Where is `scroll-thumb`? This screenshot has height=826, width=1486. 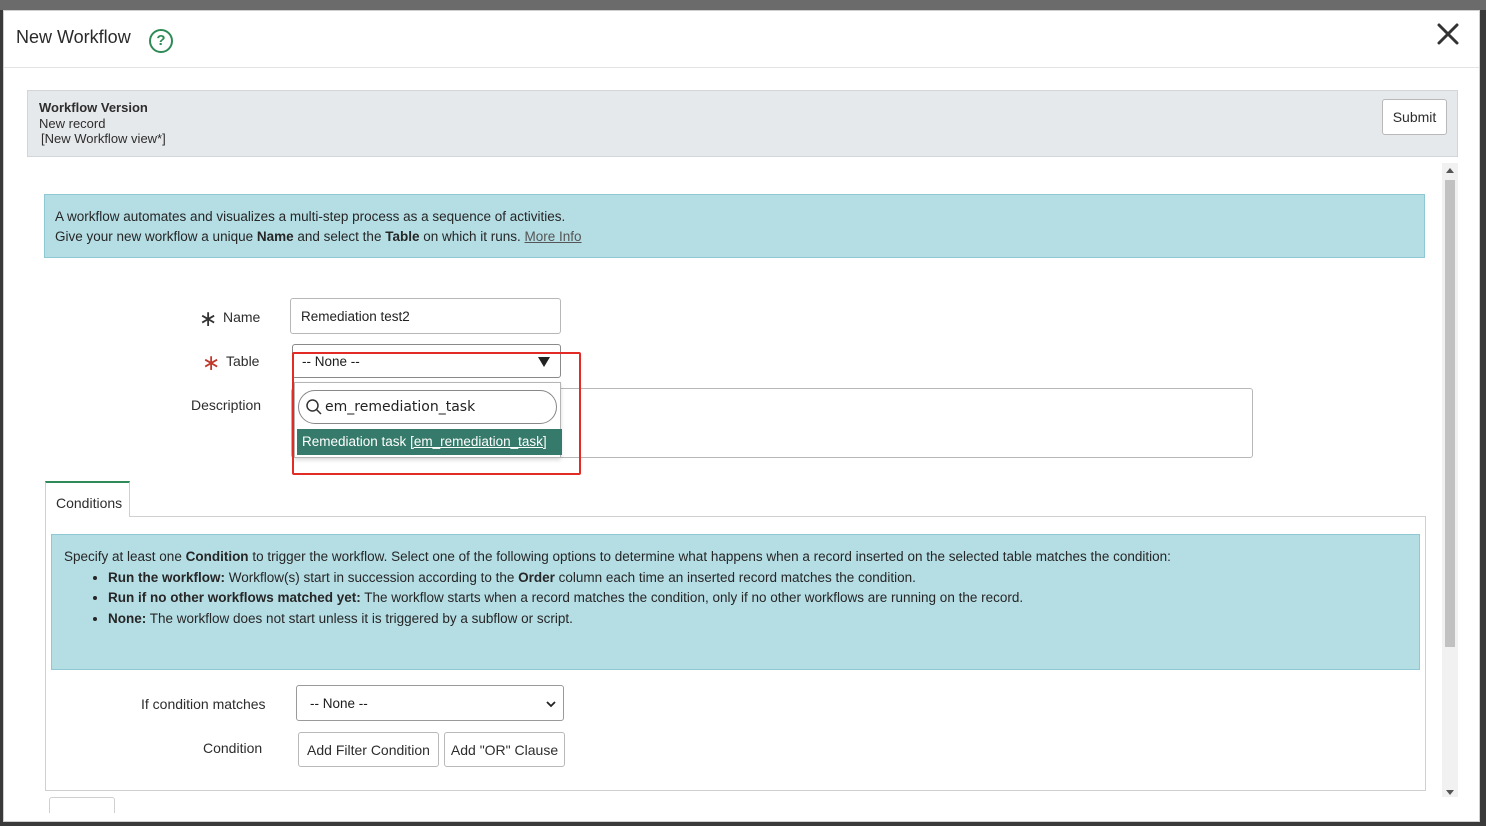
scroll-thumb is located at coordinates (1450, 413).